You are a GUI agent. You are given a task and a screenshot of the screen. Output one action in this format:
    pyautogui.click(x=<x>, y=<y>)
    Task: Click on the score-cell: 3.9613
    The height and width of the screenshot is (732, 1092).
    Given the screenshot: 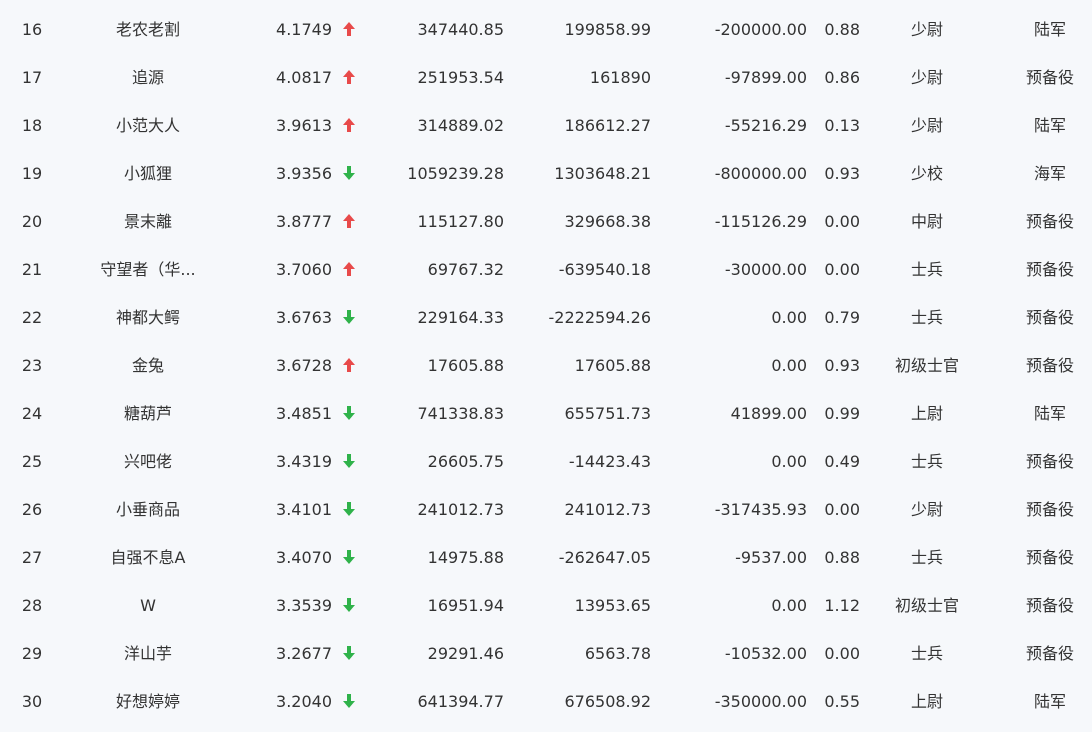 What is the action you would take?
    pyautogui.click(x=304, y=125)
    